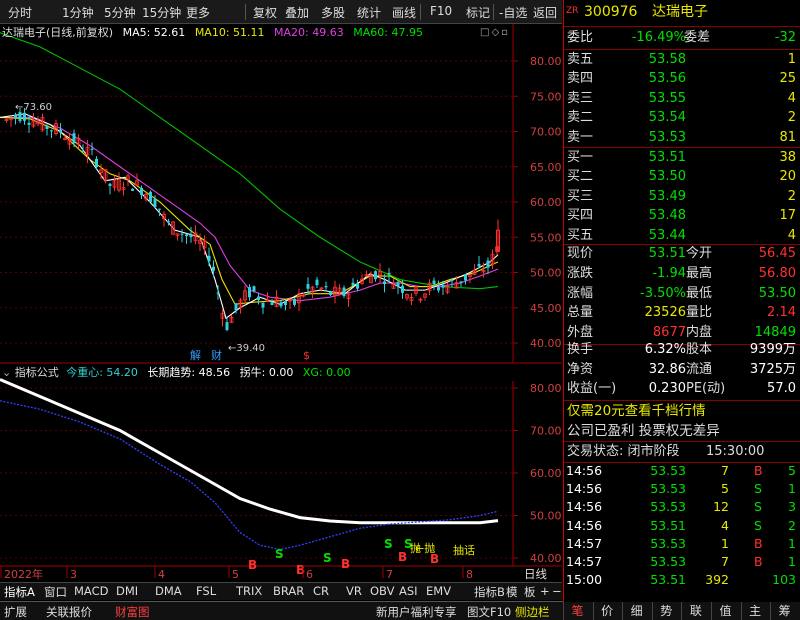 This screenshot has height=620, width=800. I want to click on tick-price: 53.51, so click(668, 525).